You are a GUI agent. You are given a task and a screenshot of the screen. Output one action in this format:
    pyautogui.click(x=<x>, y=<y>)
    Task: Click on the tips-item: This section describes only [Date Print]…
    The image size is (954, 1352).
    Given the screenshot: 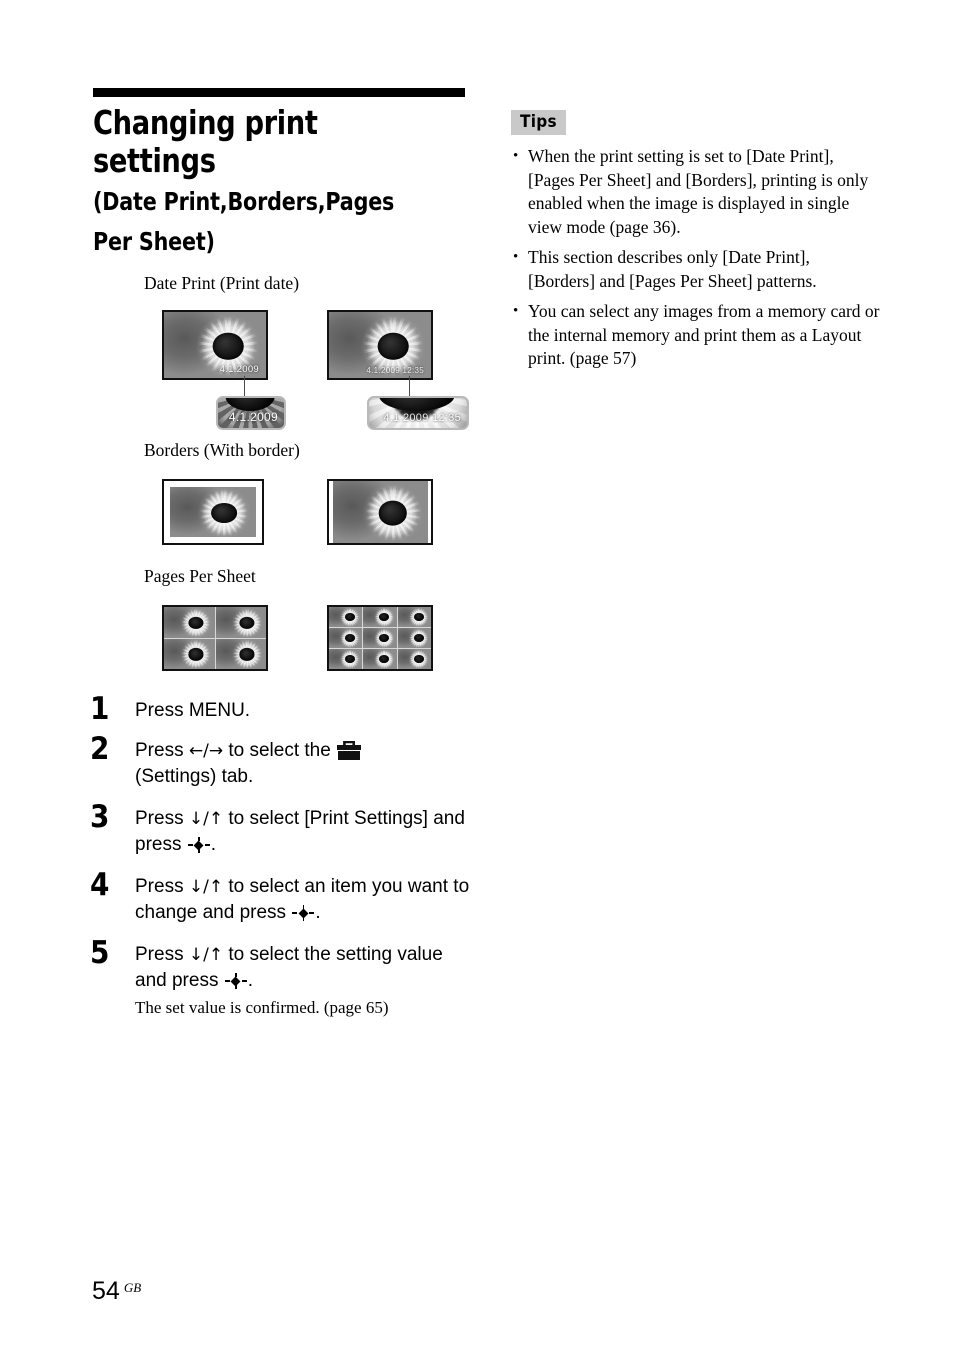 What is the action you would take?
    pyautogui.click(x=696, y=269)
    